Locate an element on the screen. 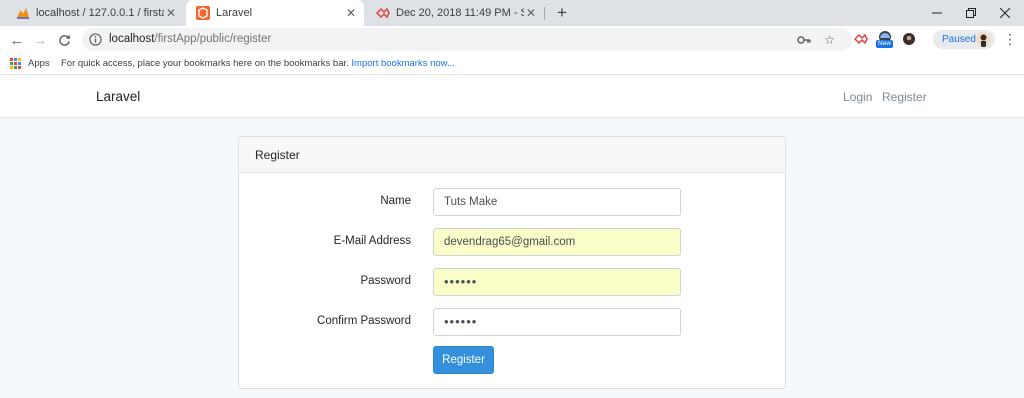 The width and height of the screenshot is (1024, 398). star-icon: ☆ is located at coordinates (829, 39).